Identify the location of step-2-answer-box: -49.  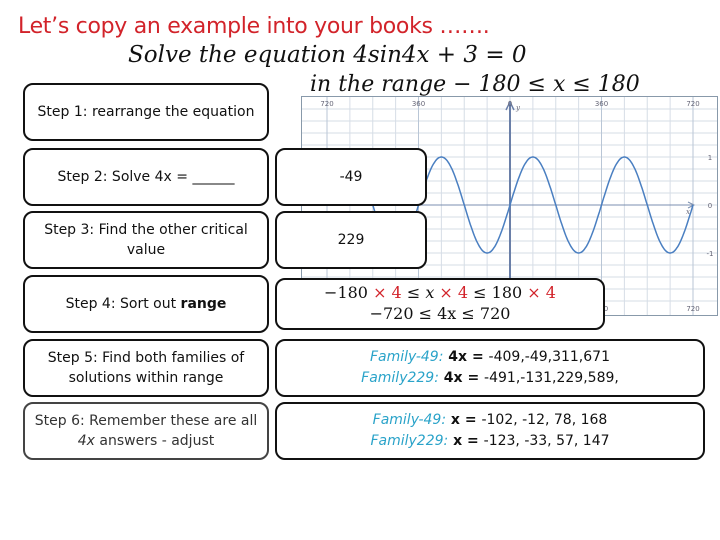
(351, 177).